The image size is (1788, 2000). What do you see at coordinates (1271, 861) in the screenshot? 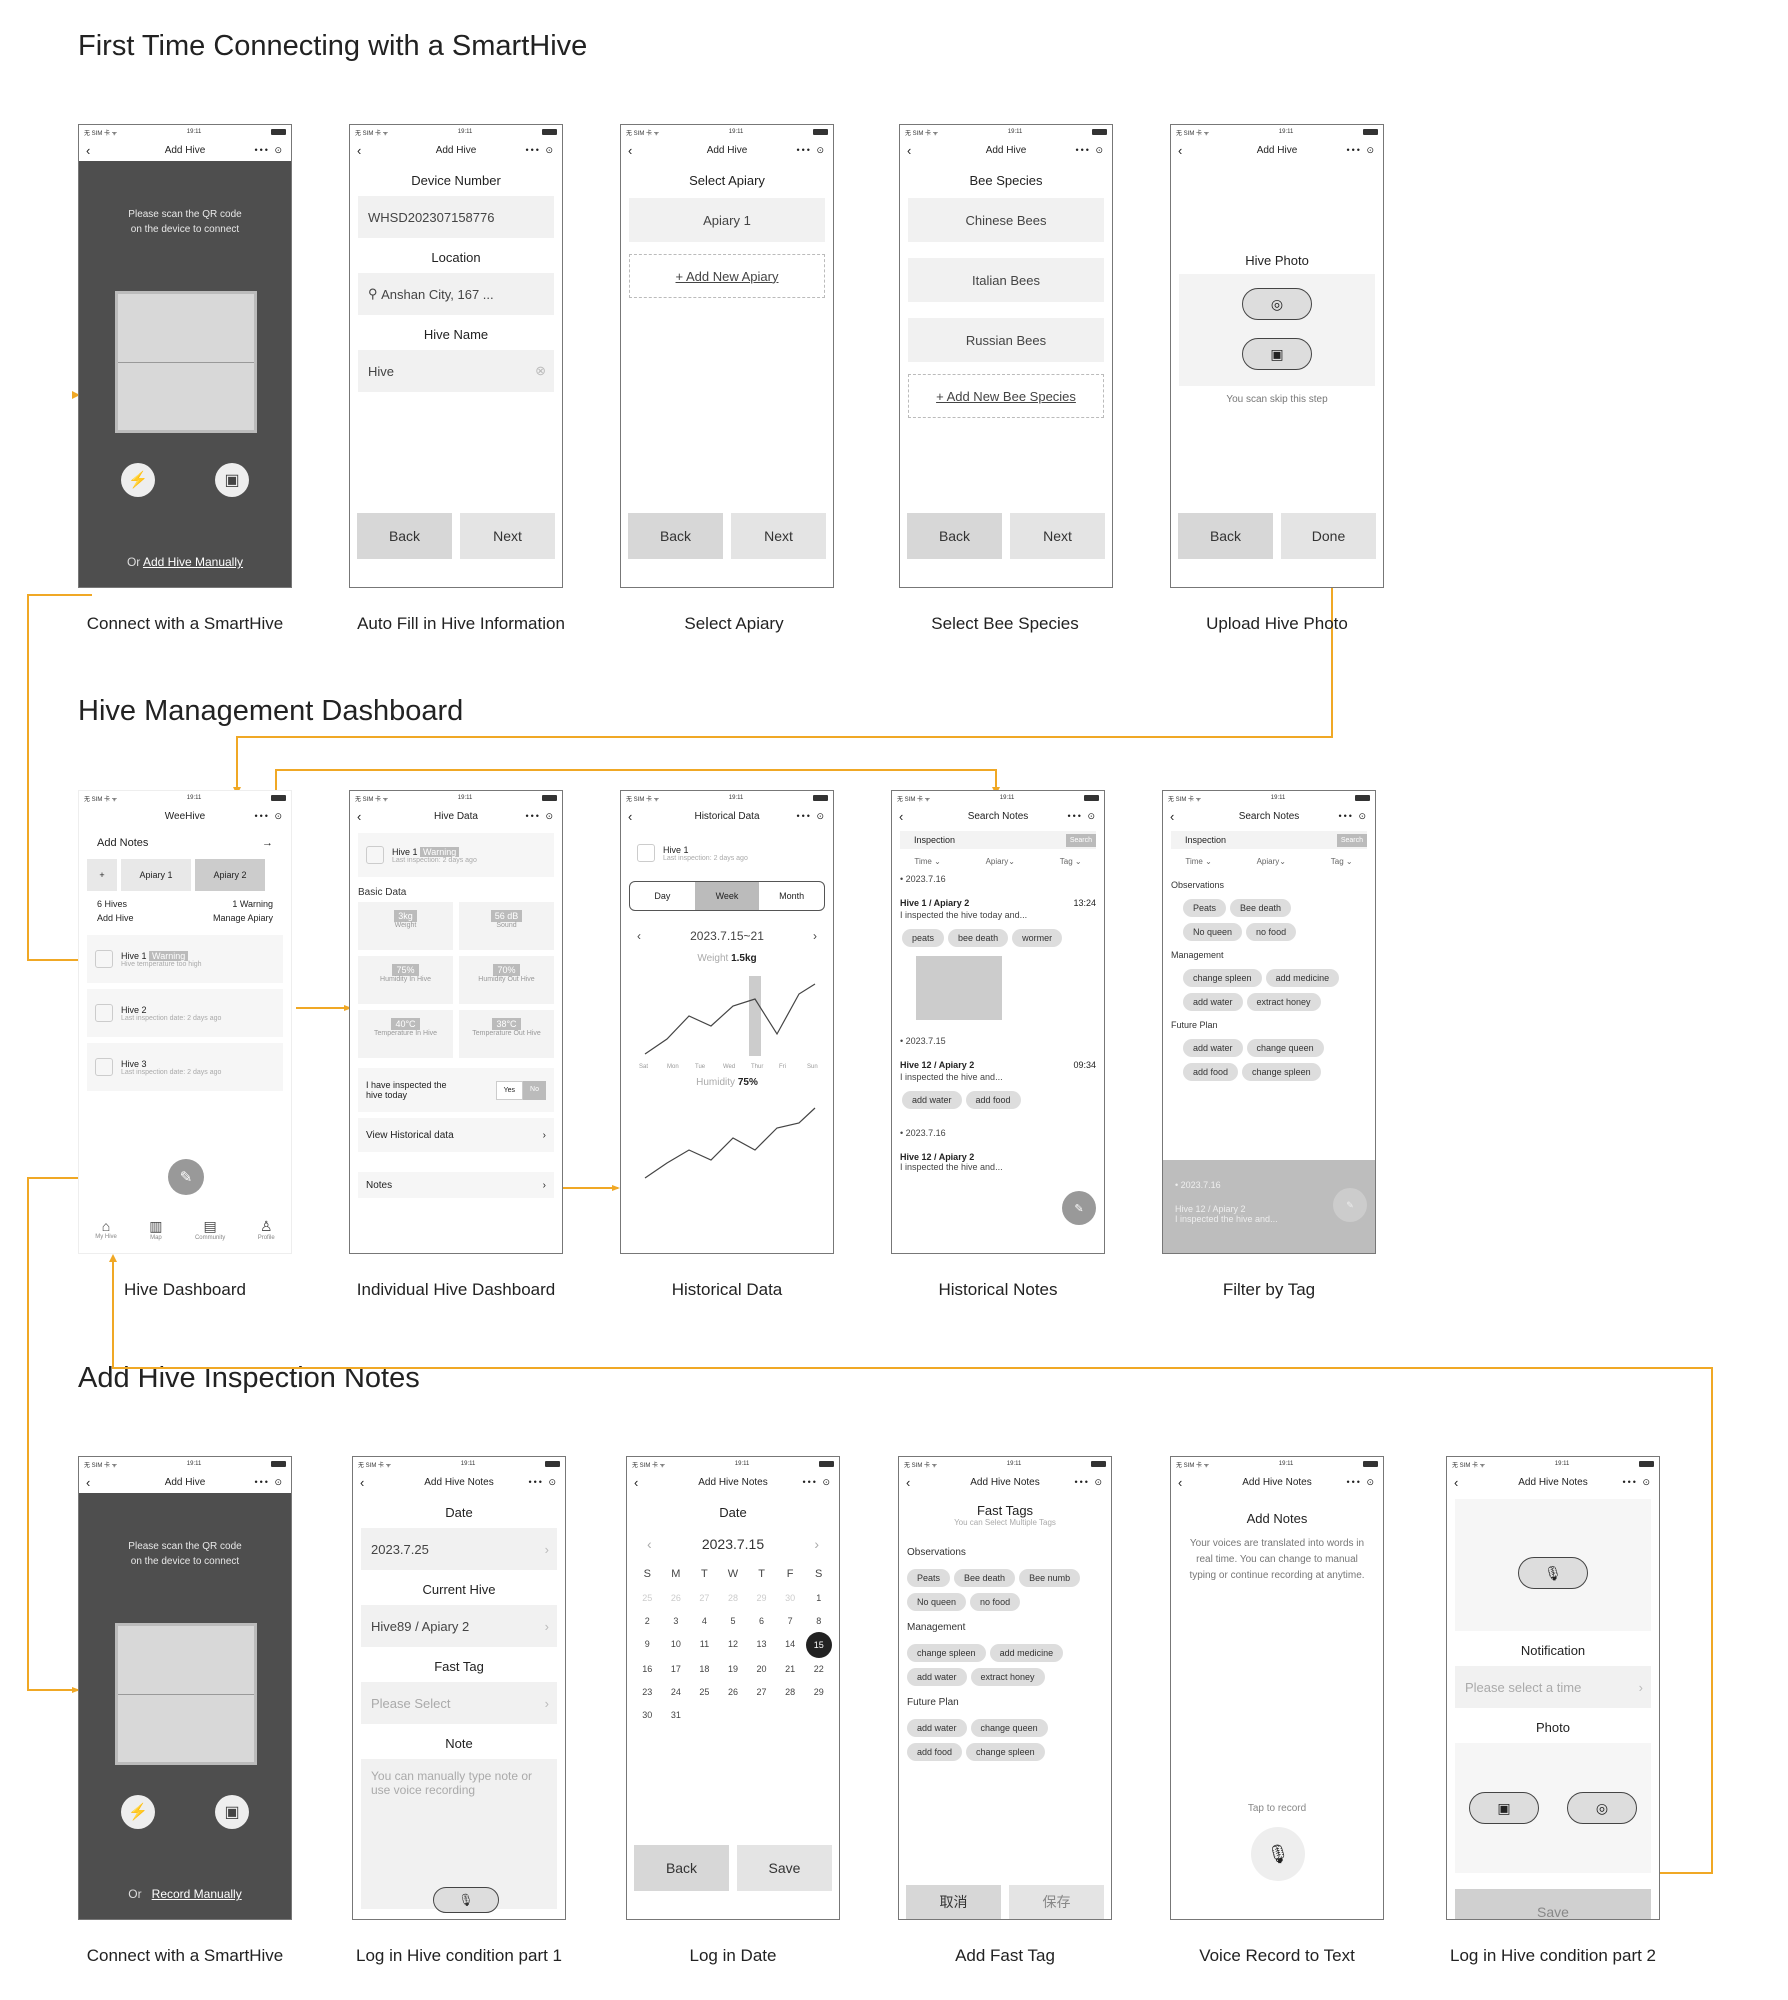
I see `filter-apiary: Apiary⌄` at bounding box center [1271, 861].